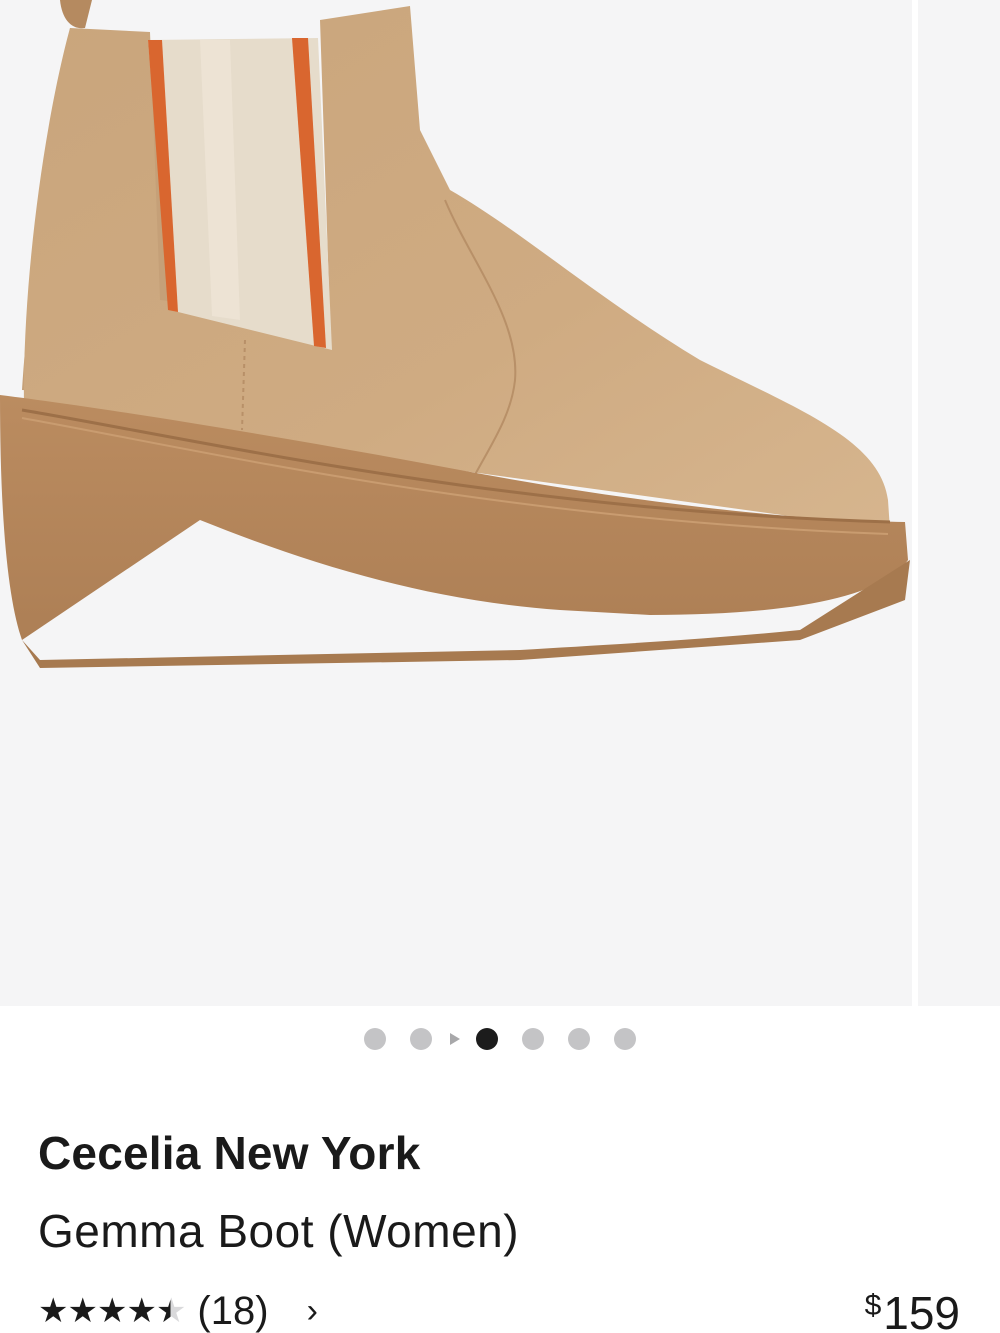  I want to click on star-half-icon: ★, so click(171, 1311).